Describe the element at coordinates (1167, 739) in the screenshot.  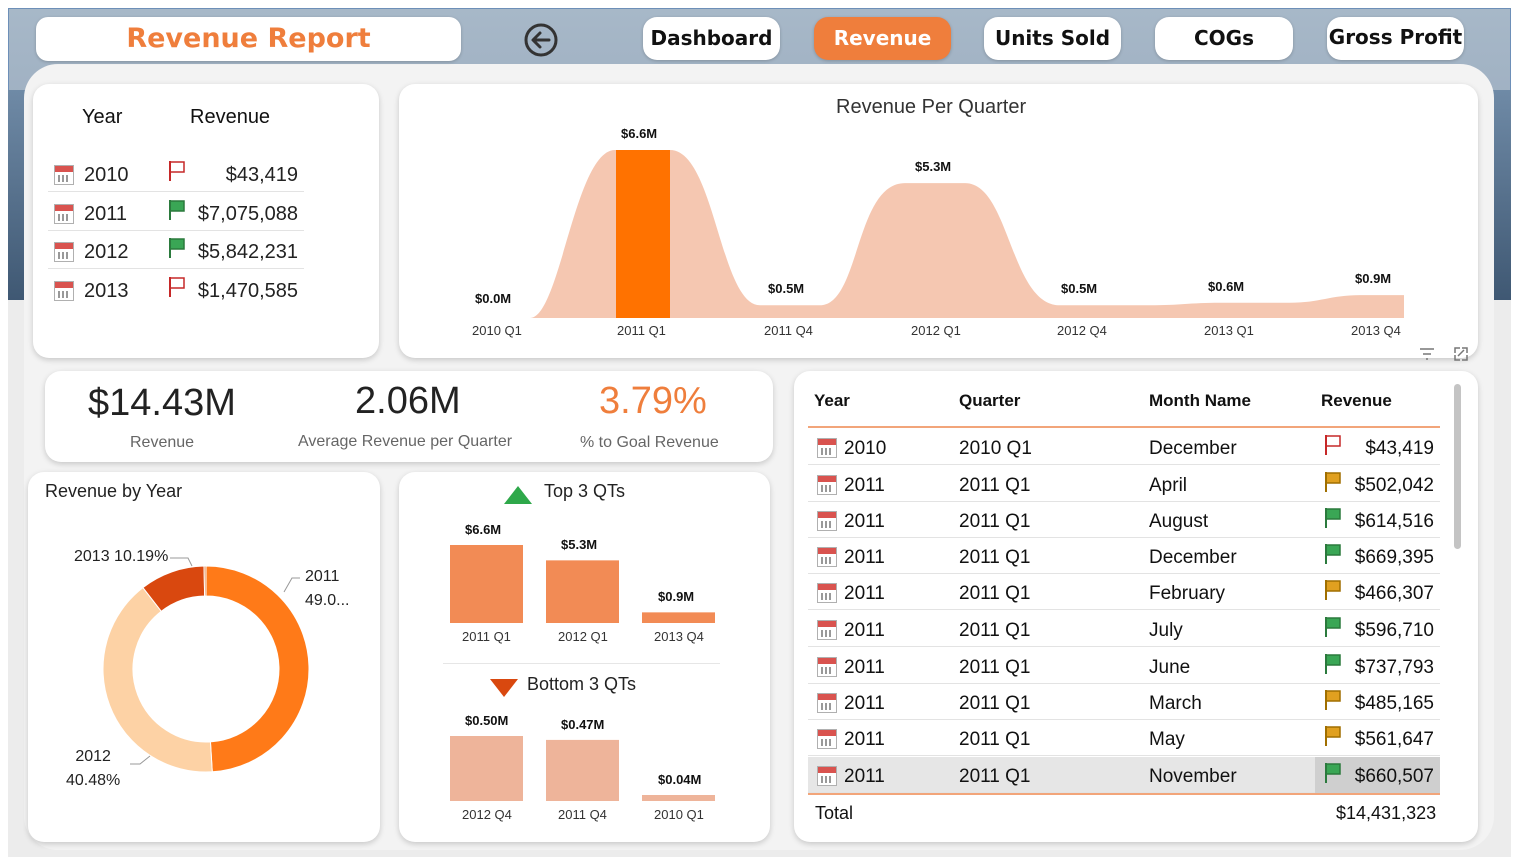
I see `month-cell: May` at that location.